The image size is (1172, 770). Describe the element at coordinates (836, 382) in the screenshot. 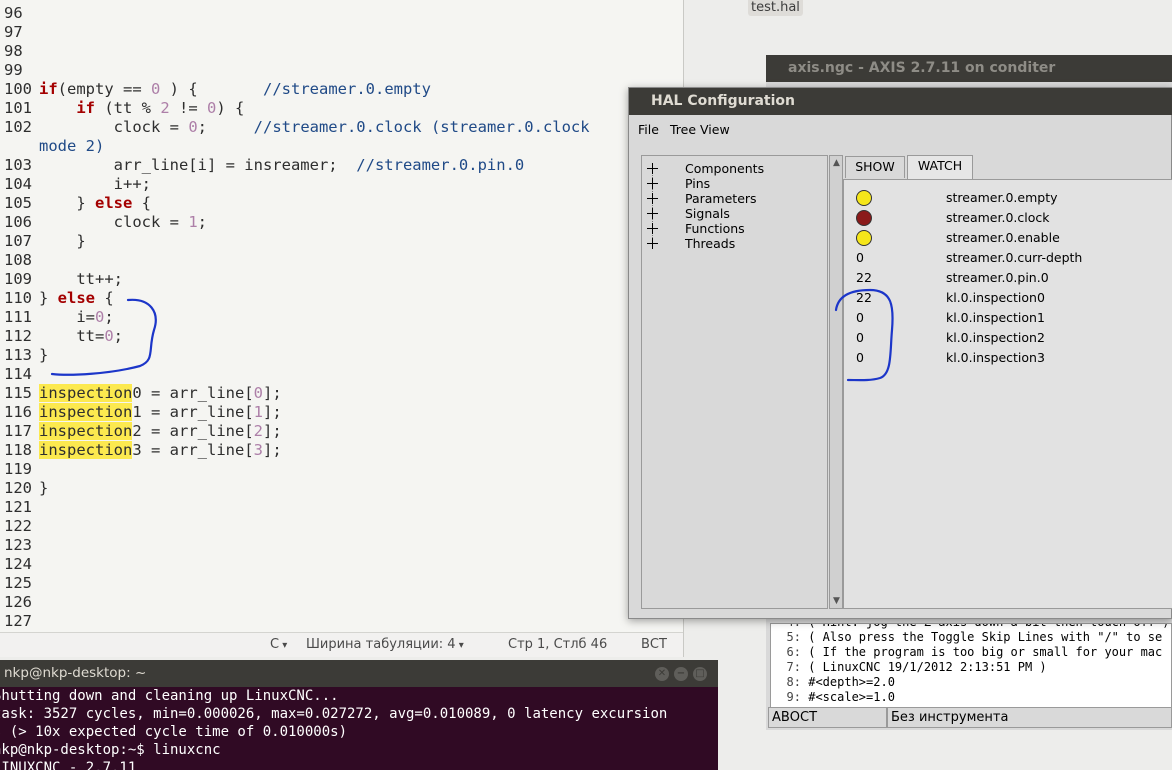

I see `tree-scrollbar: ▲ ▼` at that location.